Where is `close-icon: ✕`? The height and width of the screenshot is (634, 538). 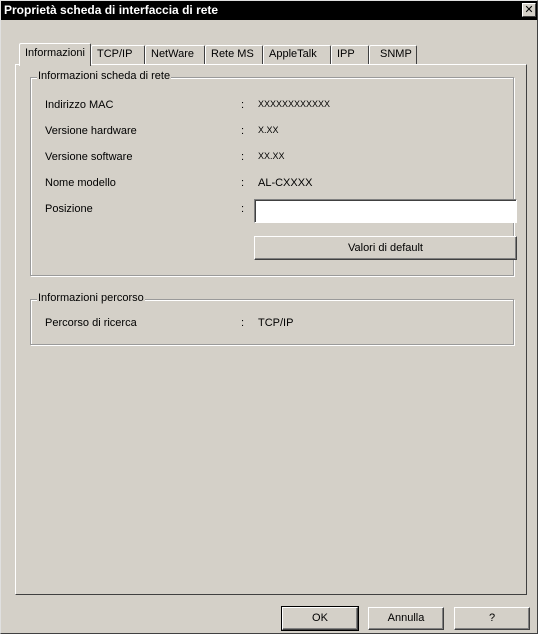
close-icon: ✕ is located at coordinates (529, 10).